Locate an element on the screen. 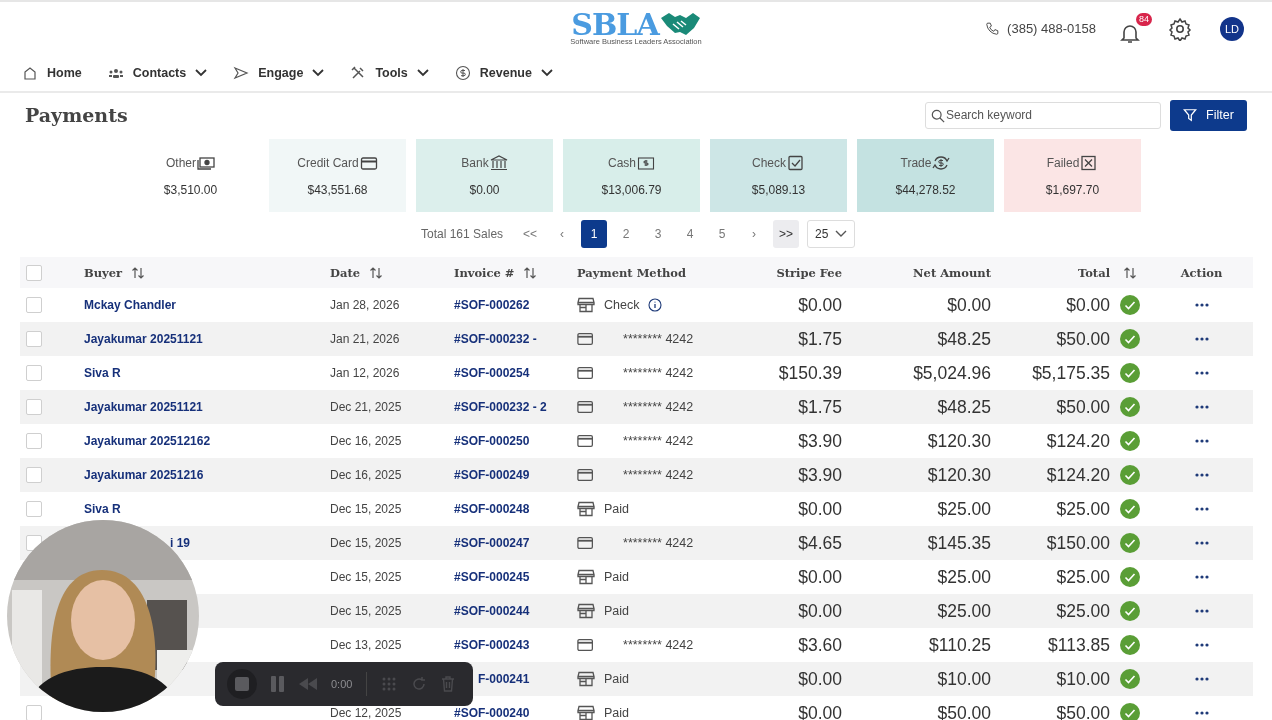  restart-icon is located at coordinates (419, 684).